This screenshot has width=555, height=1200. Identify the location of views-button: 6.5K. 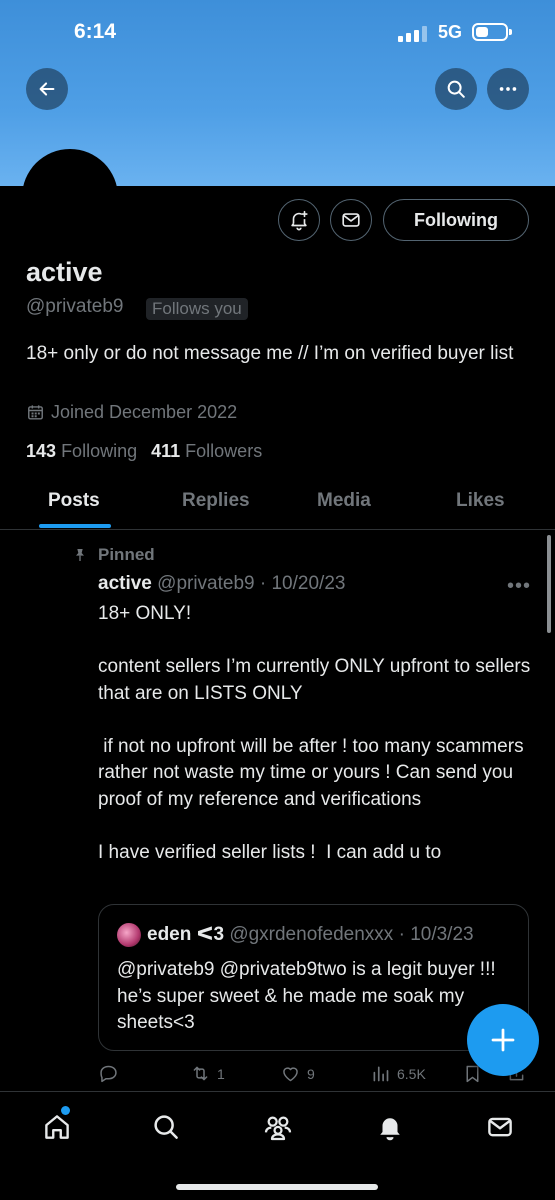
(398, 1073).